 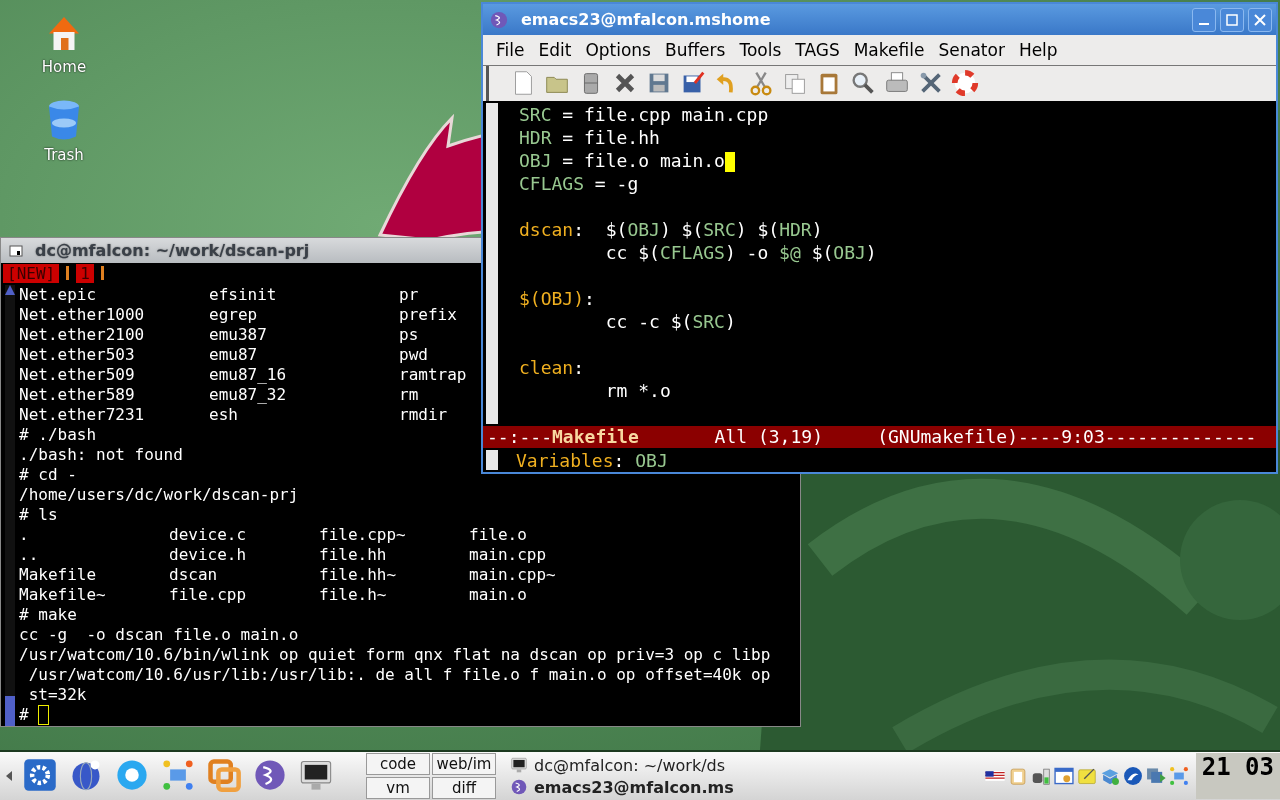 I want to click on terminal-text: Makefile~, so click(x=62, y=595).